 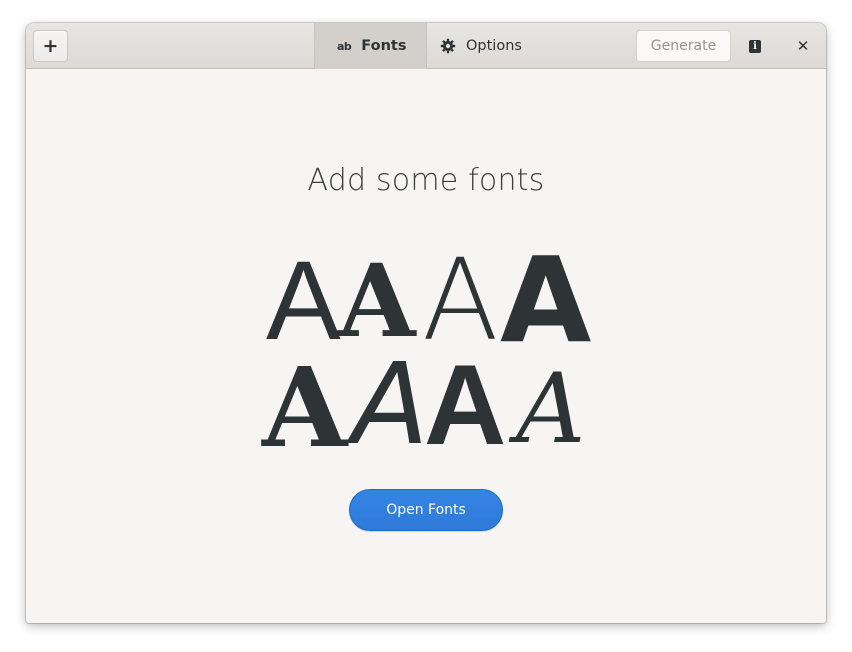 I want to click on generate-button: Generate, so click(x=683, y=46).